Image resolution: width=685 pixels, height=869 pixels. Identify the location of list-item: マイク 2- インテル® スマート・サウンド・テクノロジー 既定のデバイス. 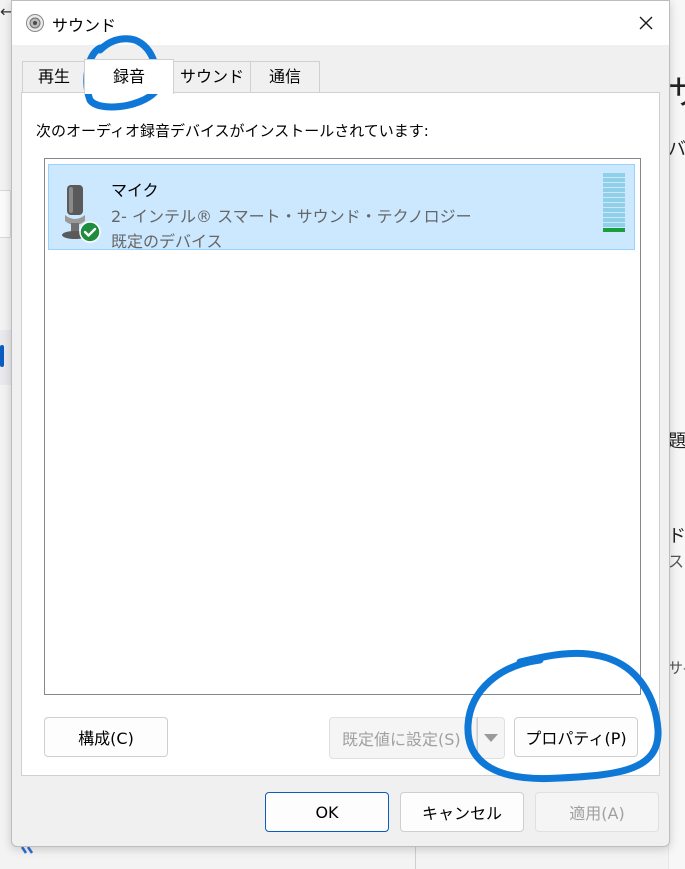
(341, 207).